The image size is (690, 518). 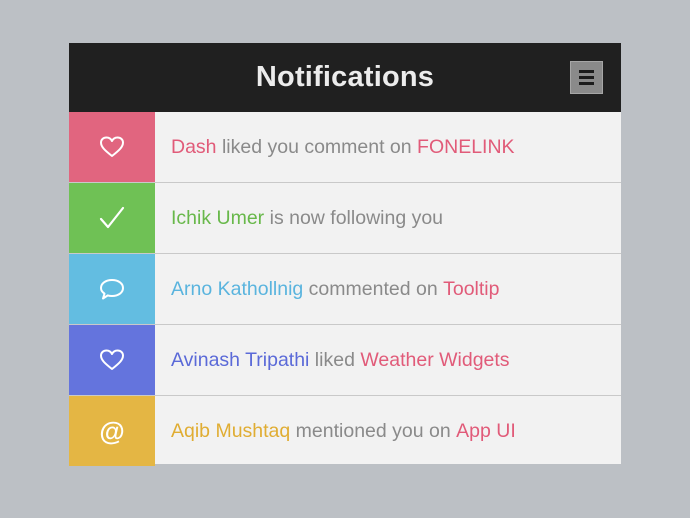 I want to click on header-bar: Notifications, so click(x=345, y=77).